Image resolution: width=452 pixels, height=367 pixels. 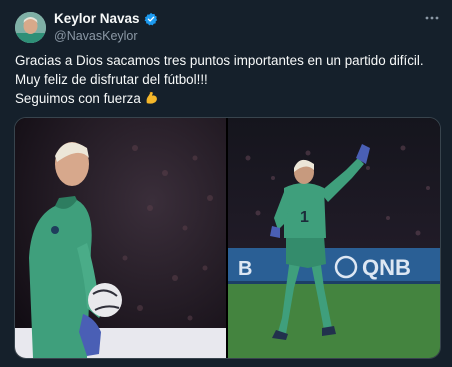 What do you see at coordinates (151, 97) in the screenshot?
I see `flexed-biceps-emoji` at bounding box center [151, 97].